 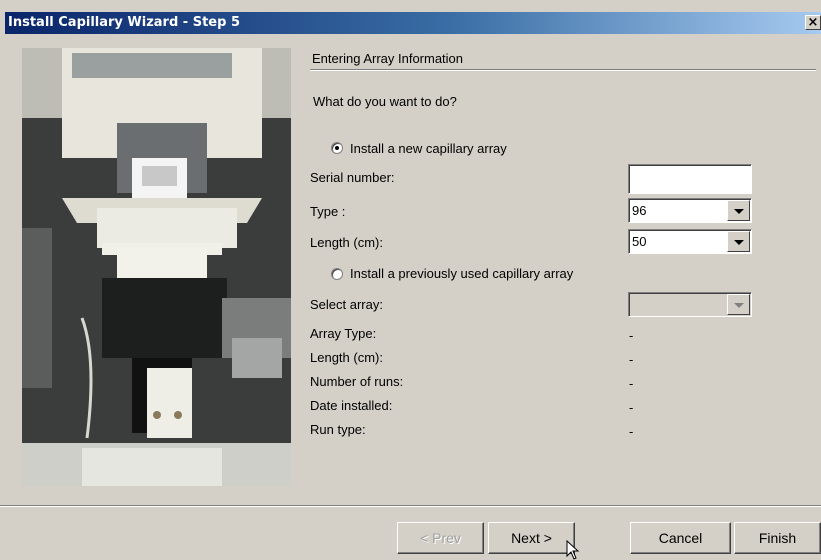 What do you see at coordinates (690, 241) in the screenshot?
I see `length-select: 50` at bounding box center [690, 241].